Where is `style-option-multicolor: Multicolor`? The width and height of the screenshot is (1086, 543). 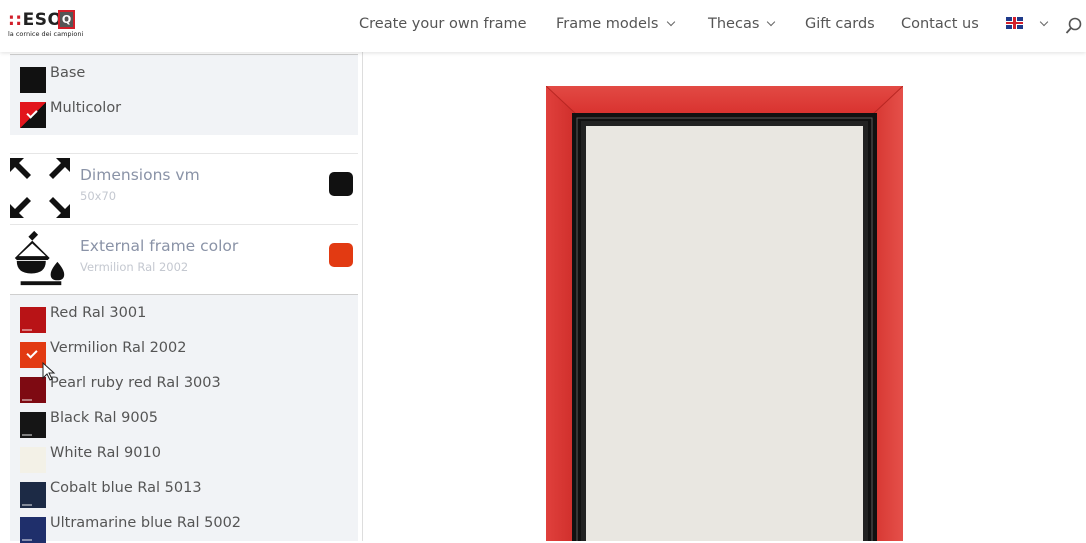
style-option-multicolor: Multicolor is located at coordinates (180, 114).